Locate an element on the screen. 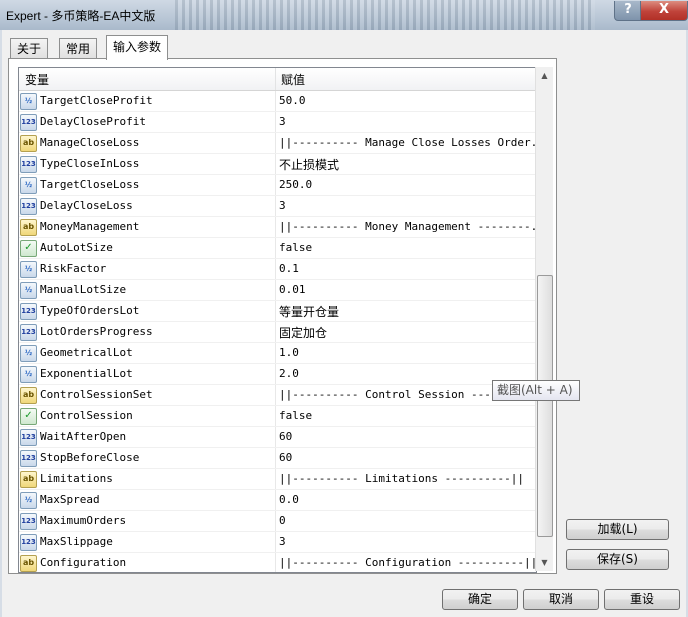  row-variable-name: GeometricalLot is located at coordinates (86, 352).